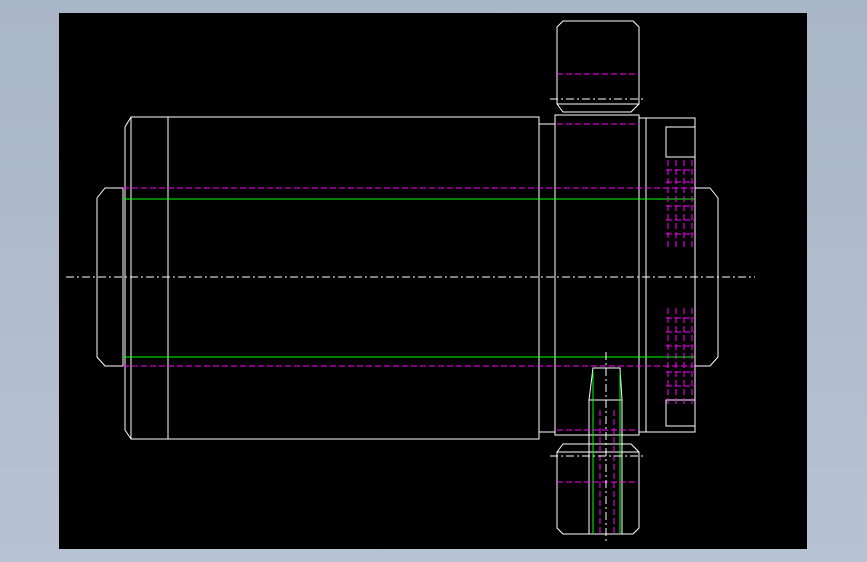  What do you see at coordinates (680, 413) in the screenshot?
I see `right-cap-inner-bottom` at bounding box center [680, 413].